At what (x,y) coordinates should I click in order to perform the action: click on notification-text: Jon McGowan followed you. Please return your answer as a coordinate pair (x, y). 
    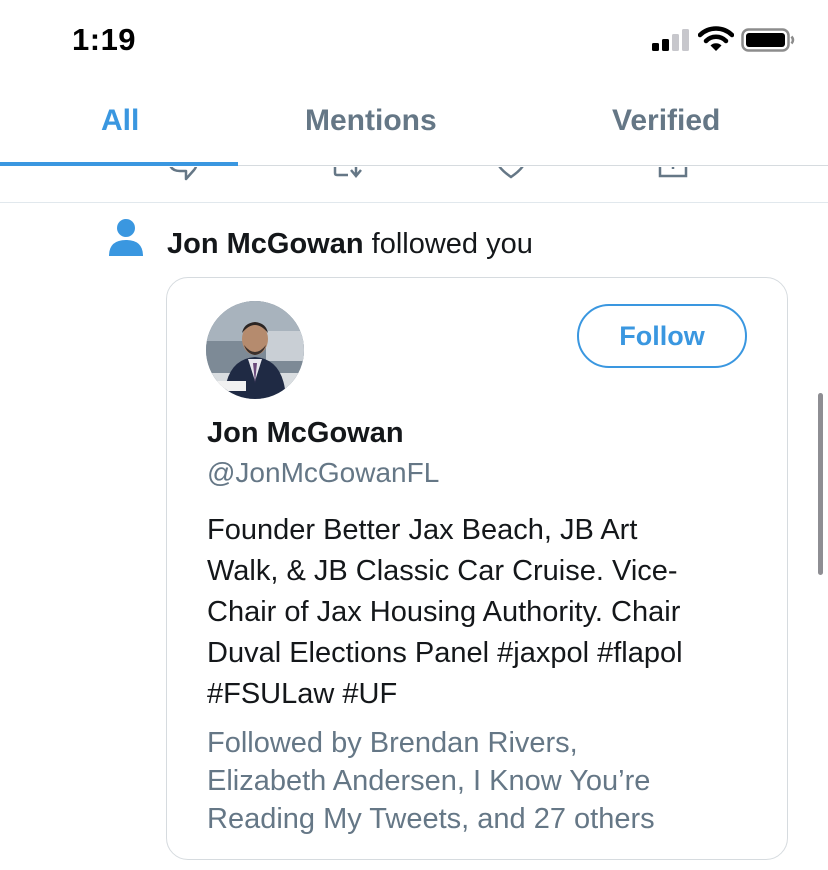
    Looking at the image, I should click on (350, 244).